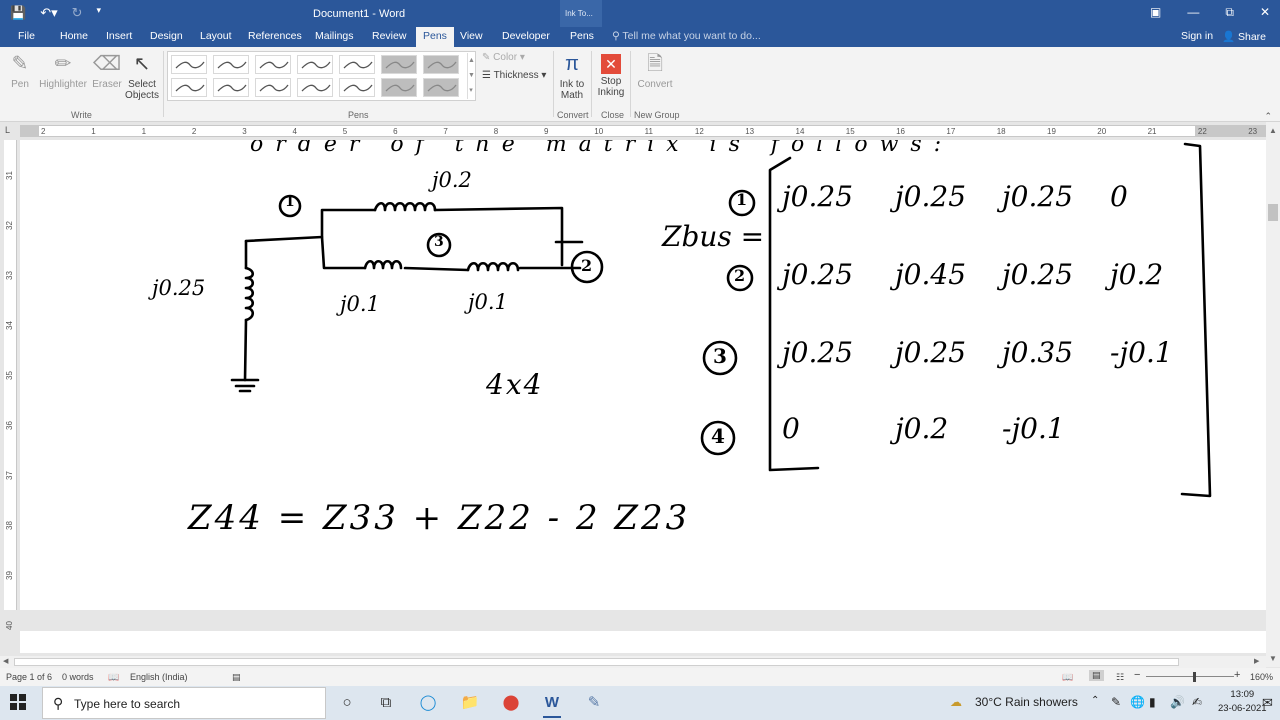 The height and width of the screenshot is (720, 1280). I want to click on ruler-number: 7, so click(445, 131).